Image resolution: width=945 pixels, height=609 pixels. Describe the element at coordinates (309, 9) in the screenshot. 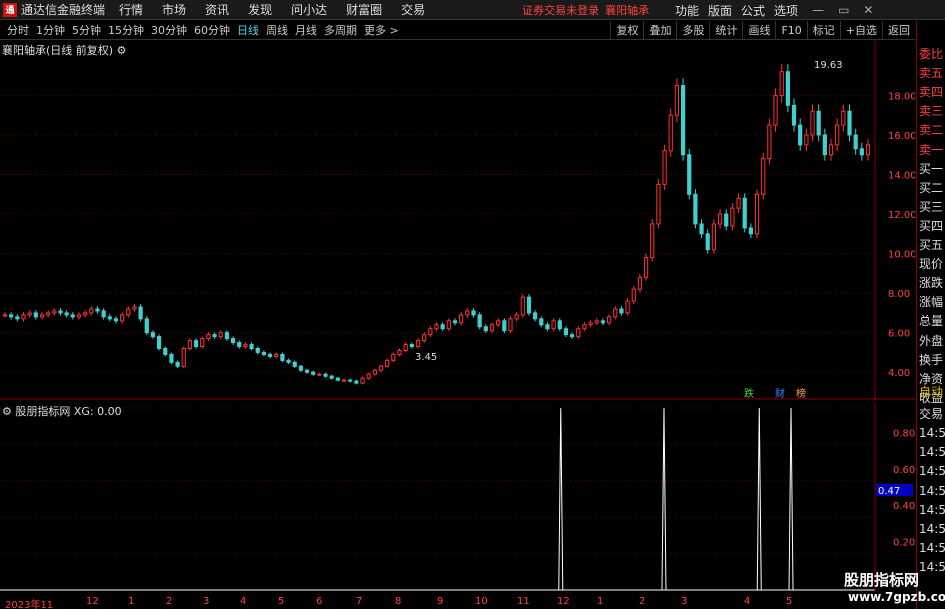

I see `menu-ask: 问小达` at that location.